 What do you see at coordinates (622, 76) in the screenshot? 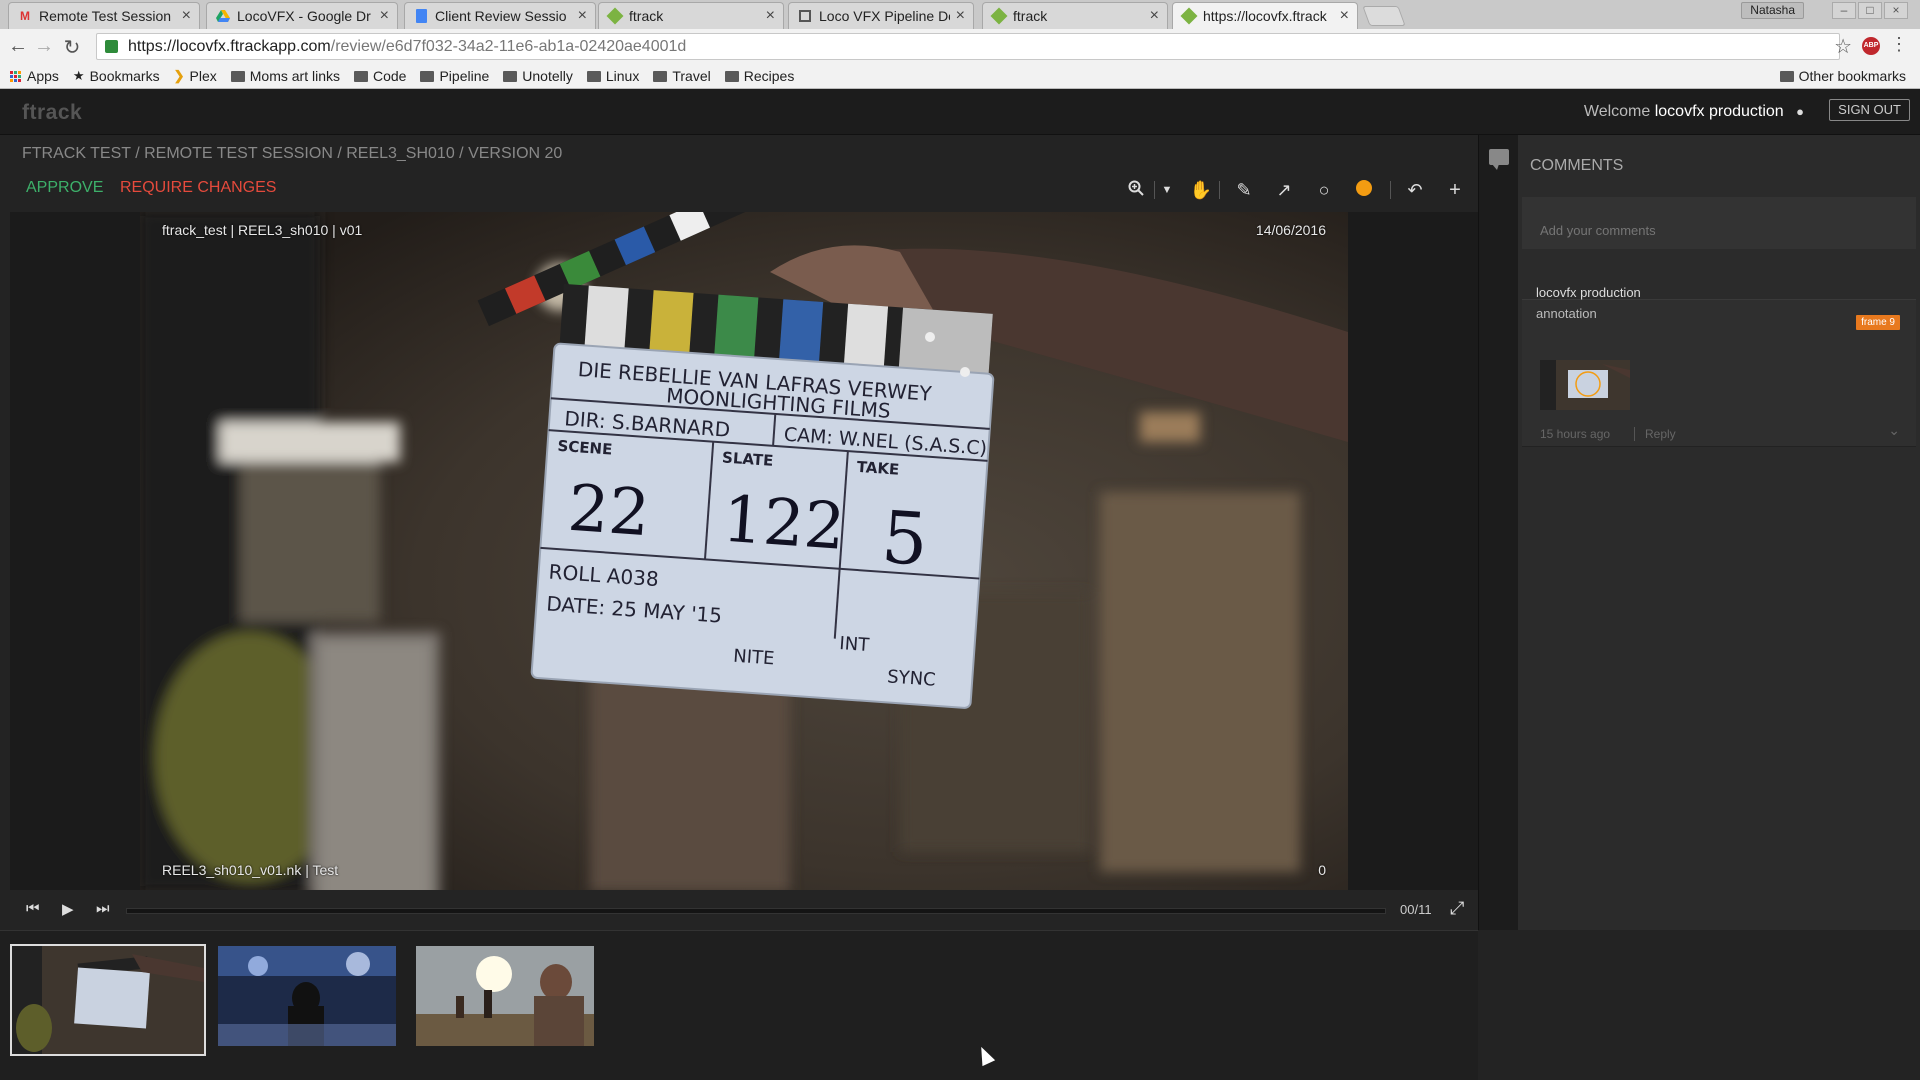
I see `bookmark-label: Linux` at bounding box center [622, 76].